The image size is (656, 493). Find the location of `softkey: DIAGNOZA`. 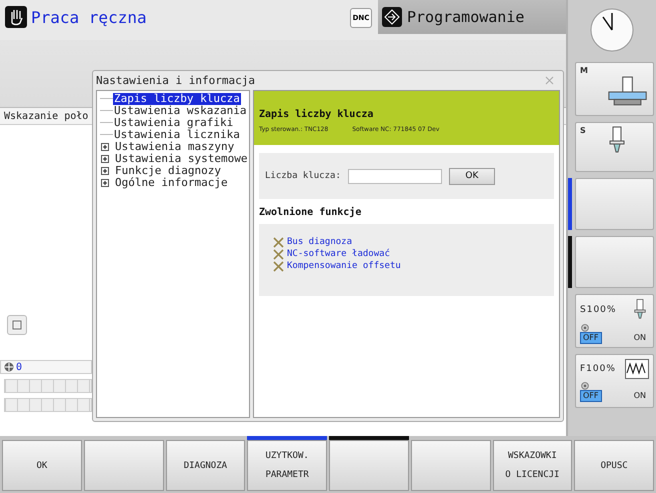

softkey: DIAGNOZA is located at coordinates (206, 465).